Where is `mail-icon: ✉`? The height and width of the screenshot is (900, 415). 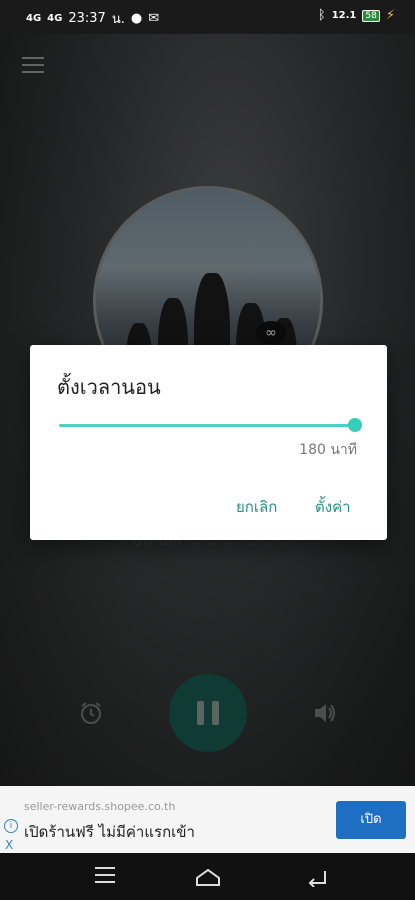 mail-icon: ✉ is located at coordinates (154, 18).